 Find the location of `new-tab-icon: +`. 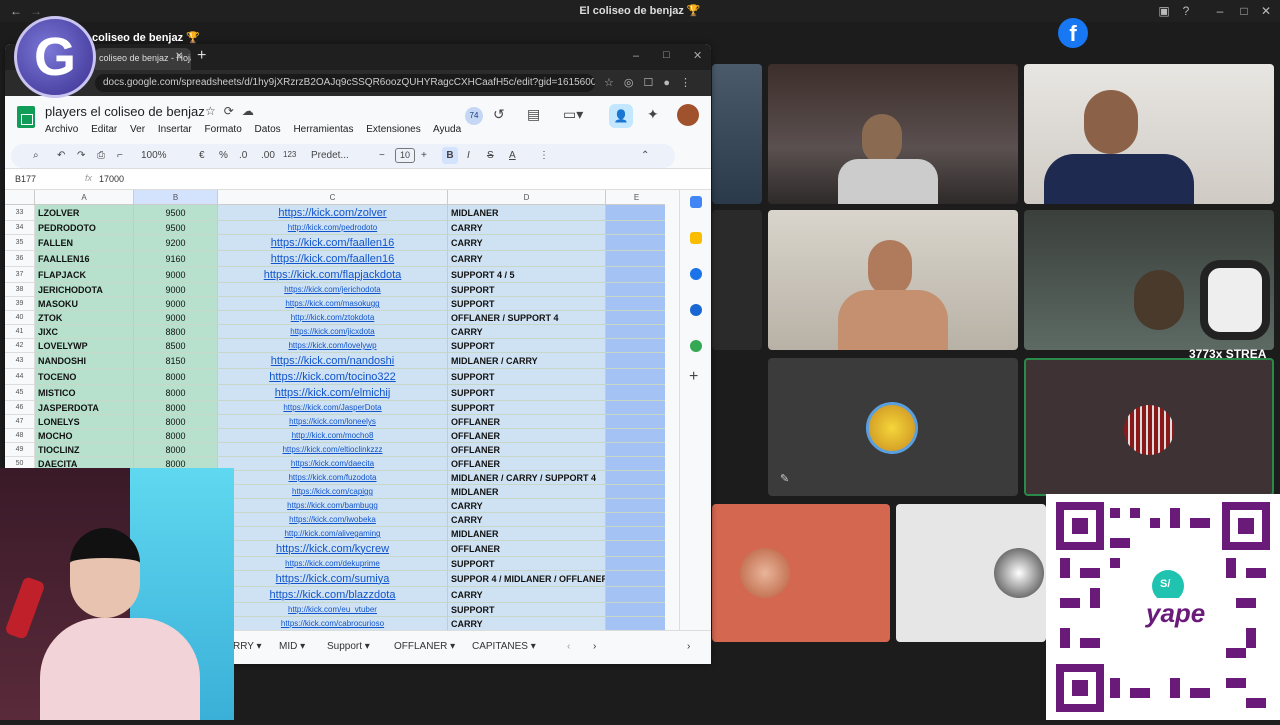

new-tab-icon: + is located at coordinates (201, 56).